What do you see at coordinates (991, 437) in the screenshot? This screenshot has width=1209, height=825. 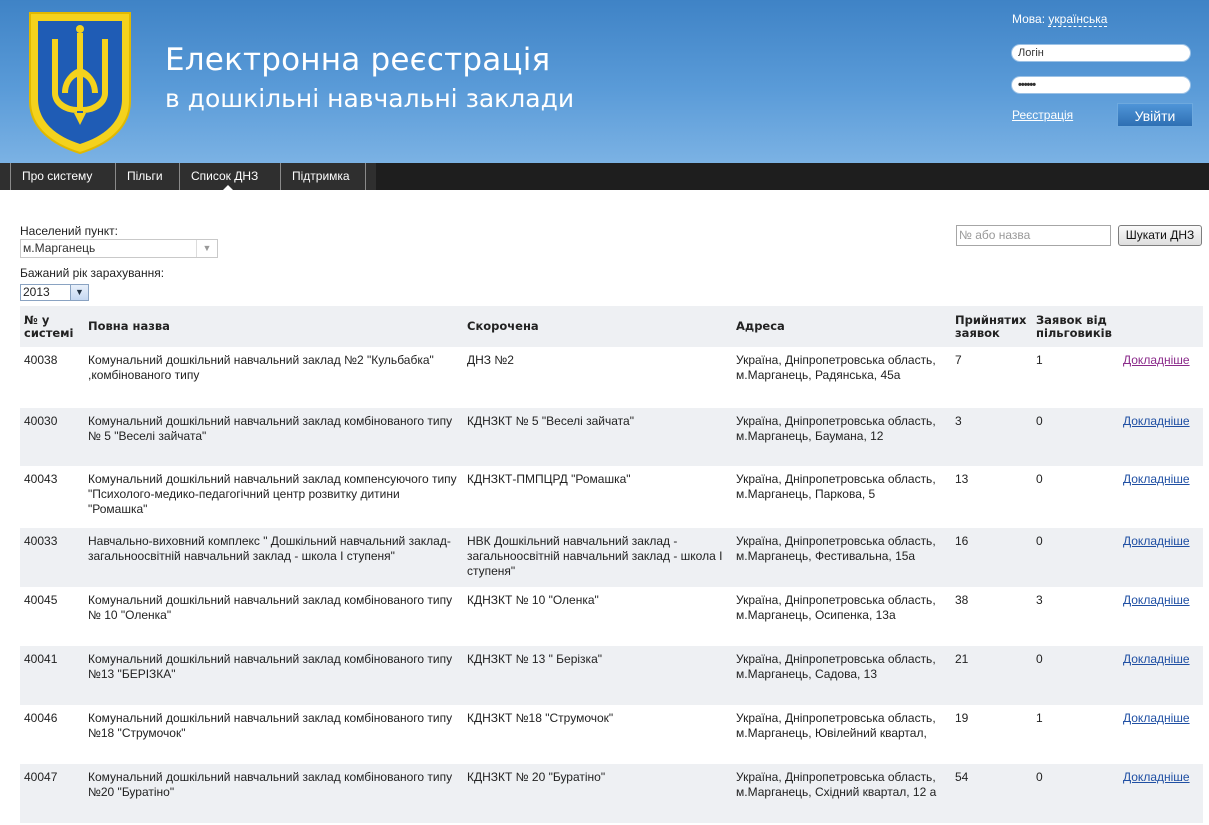 I see `cell-accepted: 3` at bounding box center [991, 437].